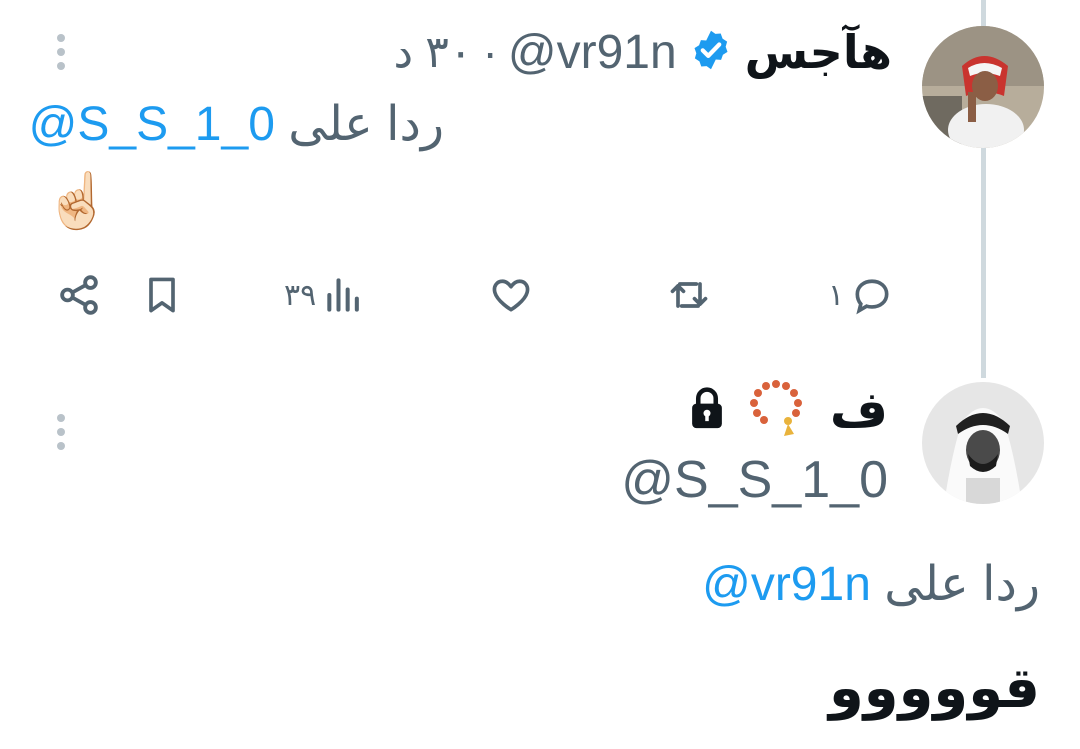  I want to click on views-icon, so click(343, 295).